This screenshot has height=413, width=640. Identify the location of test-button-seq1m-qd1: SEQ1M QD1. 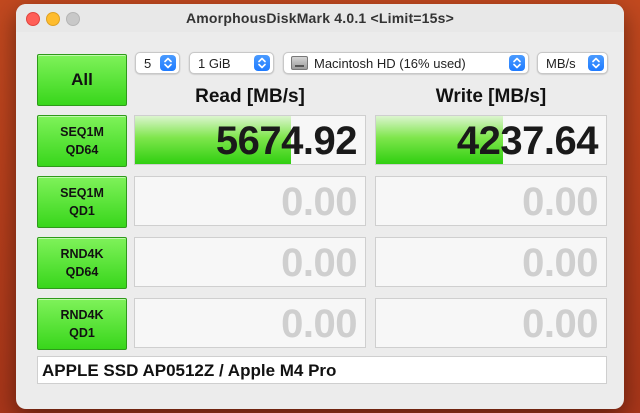
(82, 202).